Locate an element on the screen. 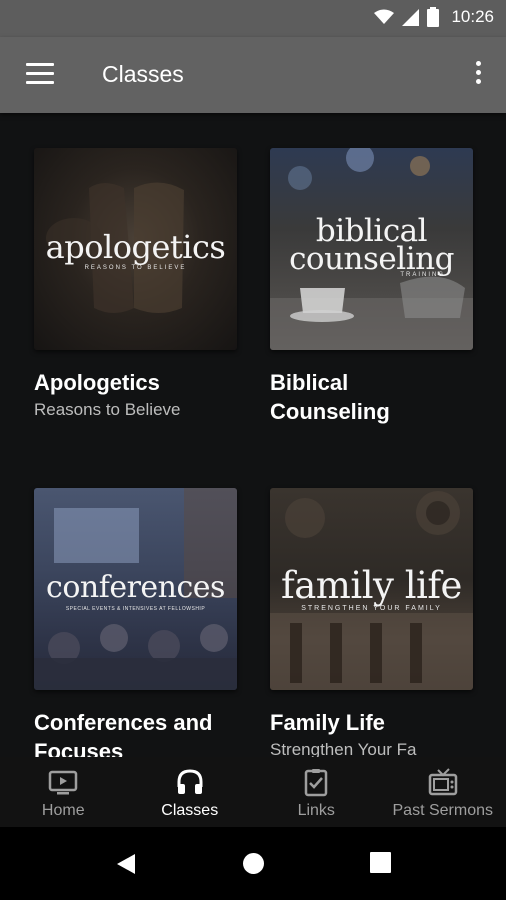 This screenshot has height=900, width=506. thumbnail-title: conferences is located at coordinates (135, 587).